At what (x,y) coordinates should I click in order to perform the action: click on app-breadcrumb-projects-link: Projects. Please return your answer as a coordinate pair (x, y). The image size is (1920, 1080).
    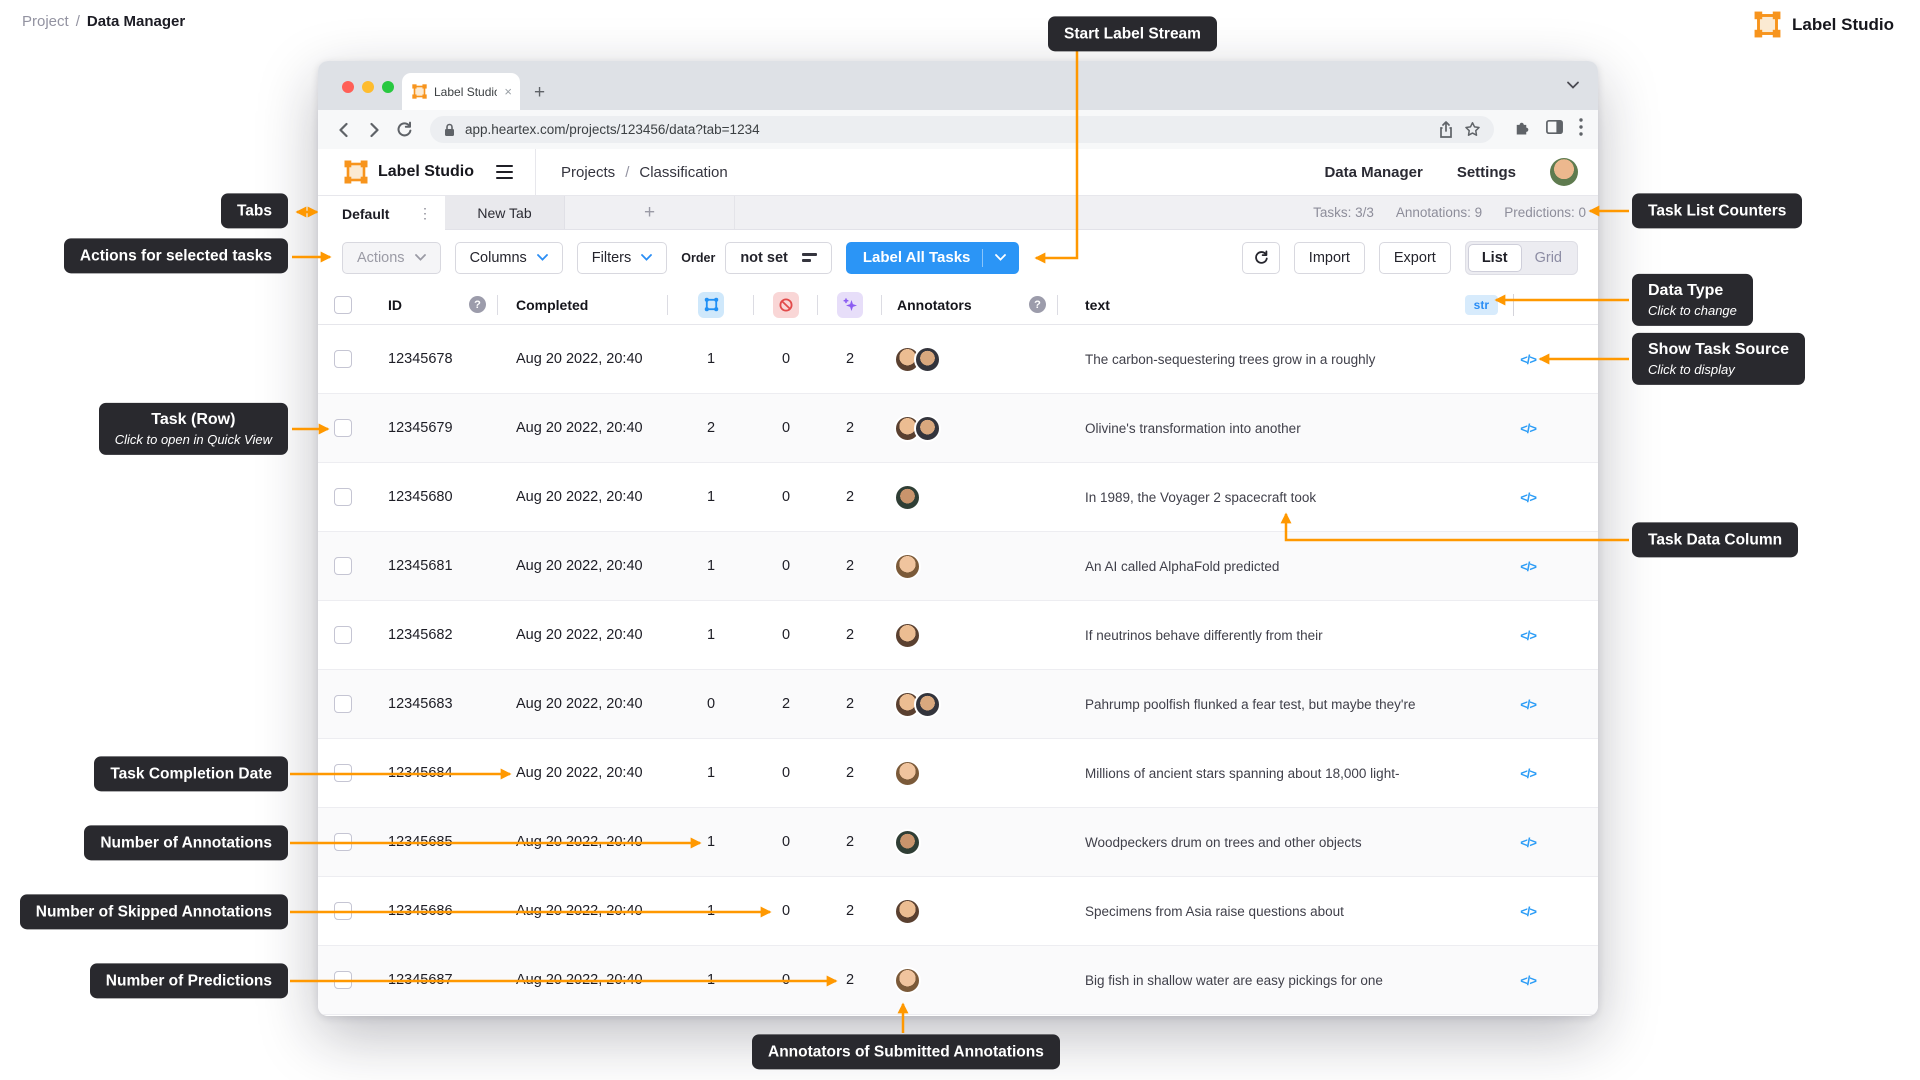
    Looking at the image, I should click on (588, 172).